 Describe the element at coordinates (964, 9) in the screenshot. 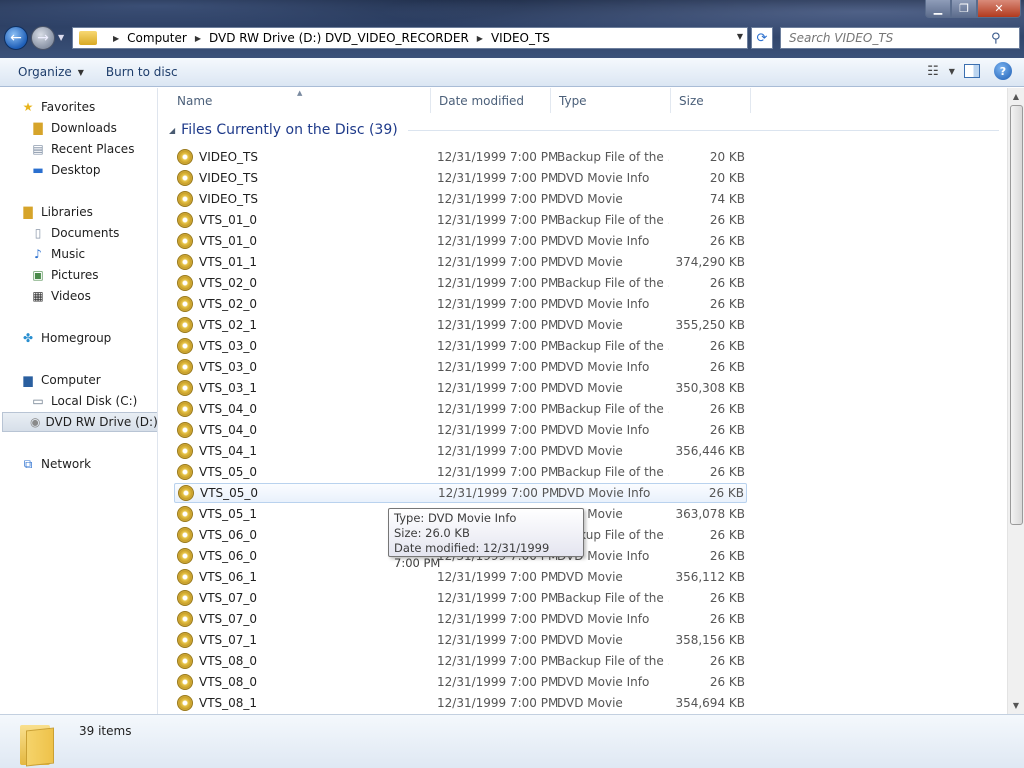

I see `maximize-button: ❐` at that location.